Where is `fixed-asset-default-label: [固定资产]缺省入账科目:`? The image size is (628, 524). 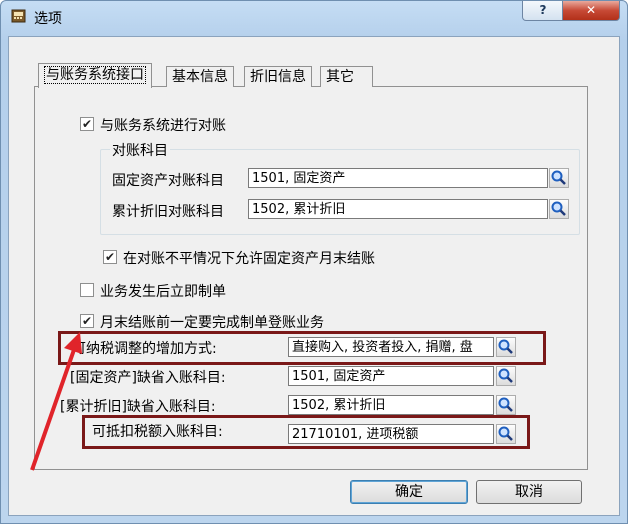 fixed-asset-default-label: [固定资产]缺省入账科目: is located at coordinates (148, 378).